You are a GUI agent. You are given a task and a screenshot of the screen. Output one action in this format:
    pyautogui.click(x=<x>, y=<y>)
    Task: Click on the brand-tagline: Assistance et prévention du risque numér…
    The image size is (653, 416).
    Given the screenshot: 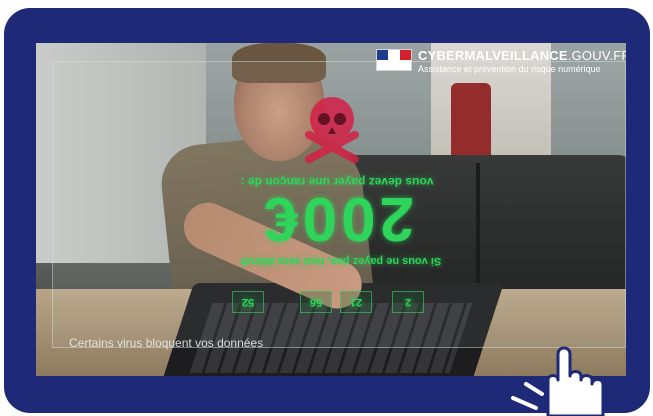 What is the action you would take?
    pyautogui.click(x=509, y=69)
    